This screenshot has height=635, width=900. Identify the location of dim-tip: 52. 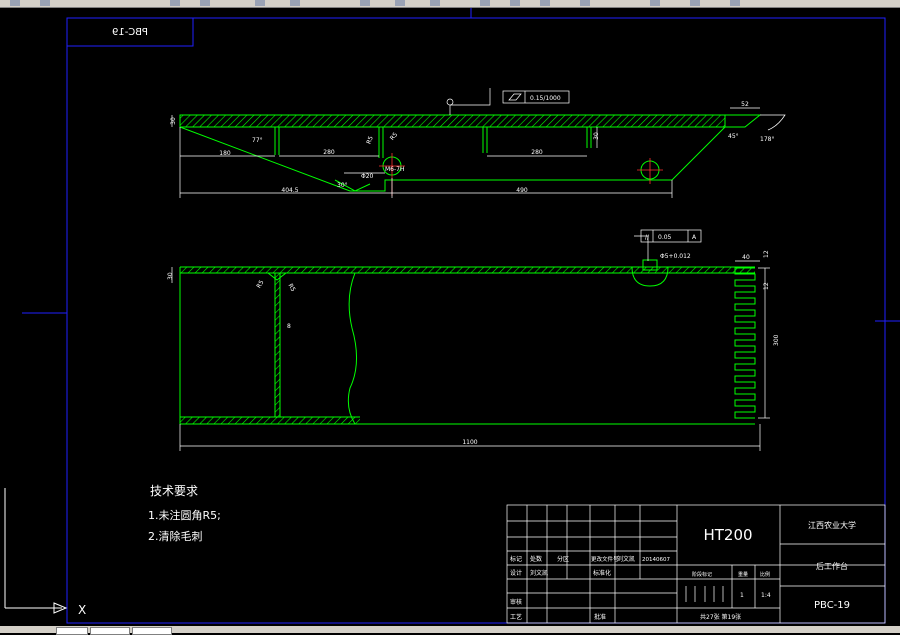
(745, 104).